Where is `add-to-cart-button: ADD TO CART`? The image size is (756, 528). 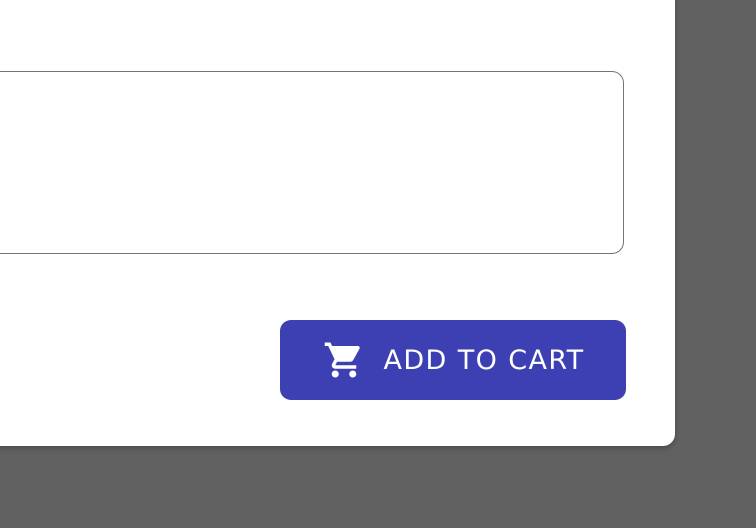 add-to-cart-button: ADD TO CART is located at coordinates (453, 360).